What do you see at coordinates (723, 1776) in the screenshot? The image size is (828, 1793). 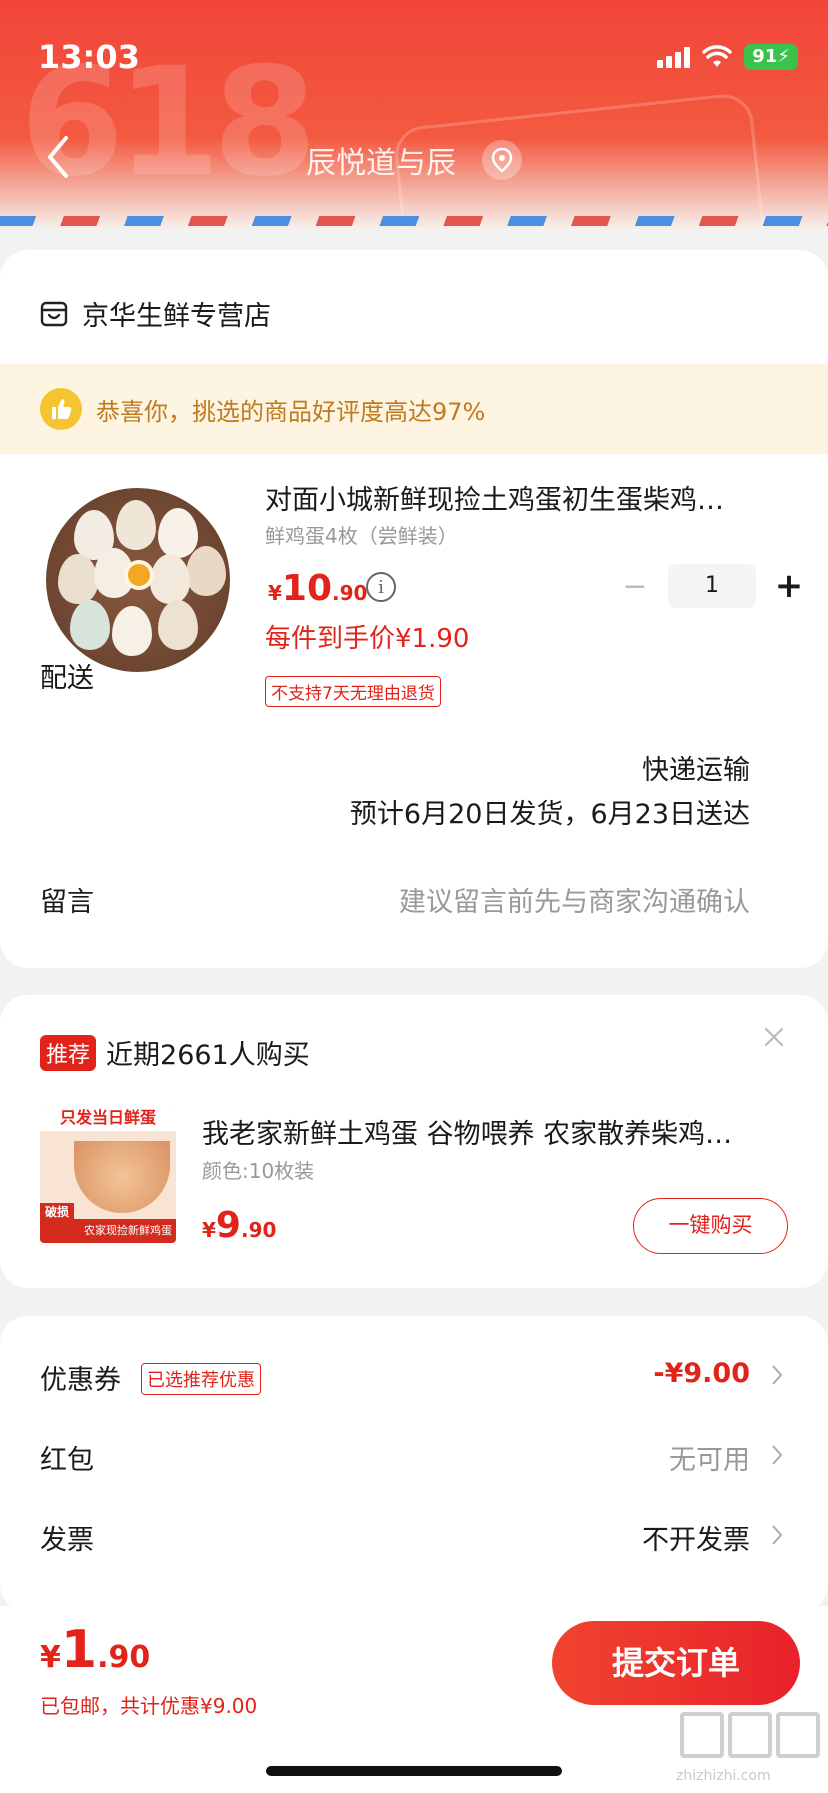 I see `watermark-url: zhizhizhi.com` at bounding box center [723, 1776].